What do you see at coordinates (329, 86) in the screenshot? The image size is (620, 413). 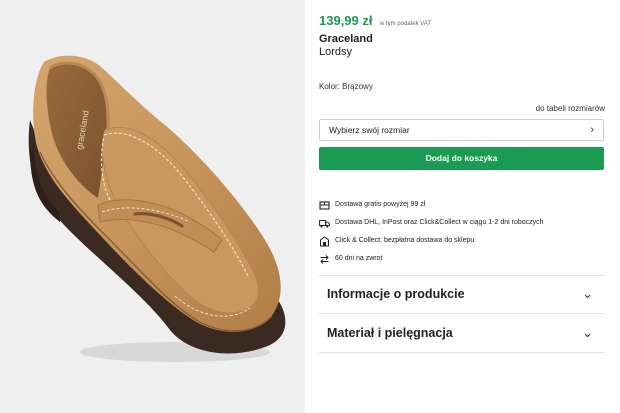 I see `color-label: Kolor:` at bounding box center [329, 86].